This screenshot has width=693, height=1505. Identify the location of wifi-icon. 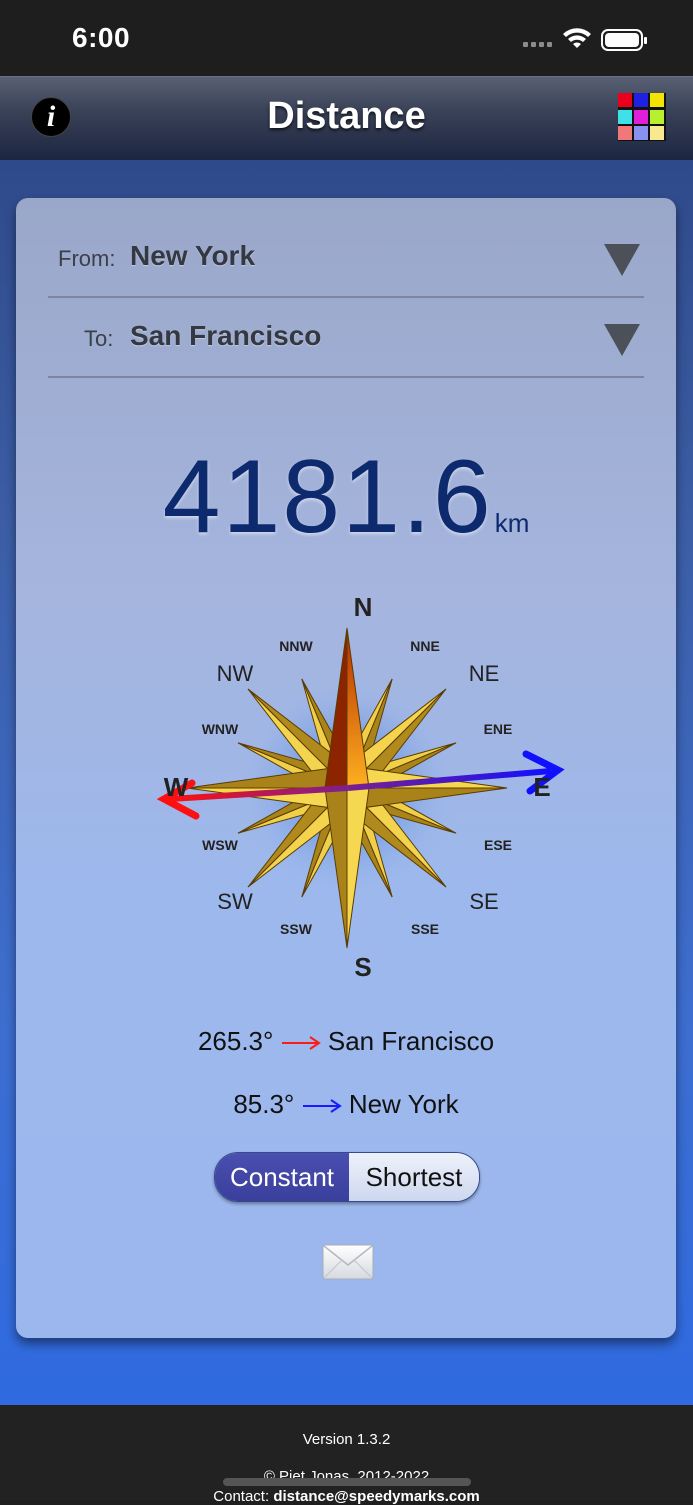
(577, 38).